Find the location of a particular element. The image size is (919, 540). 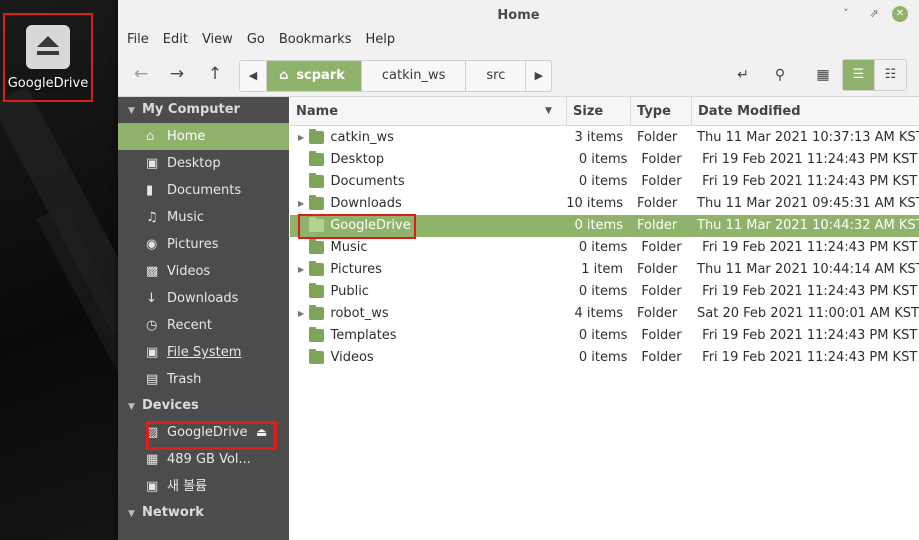

sidebar-item-desktop: ▣ Desktop is located at coordinates (203, 163).